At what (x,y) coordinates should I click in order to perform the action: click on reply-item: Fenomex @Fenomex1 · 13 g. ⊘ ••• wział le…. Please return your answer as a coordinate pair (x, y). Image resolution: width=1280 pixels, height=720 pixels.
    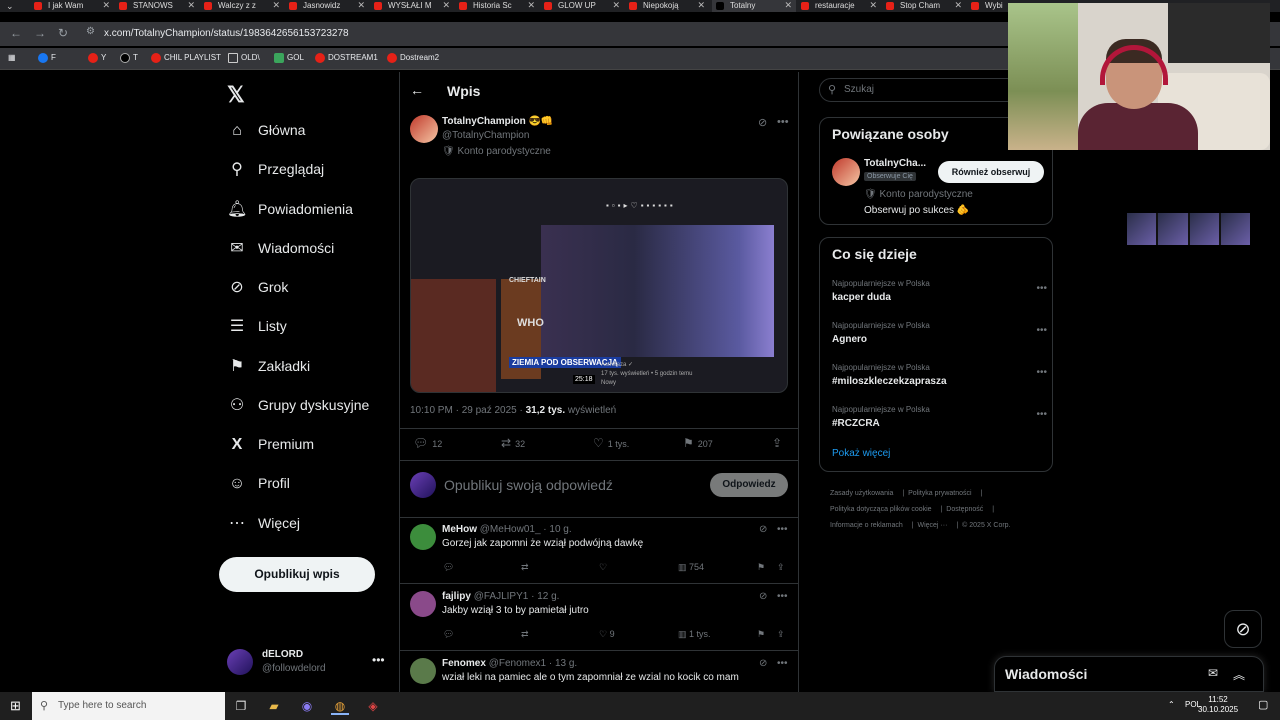
    Looking at the image, I should click on (599, 672).